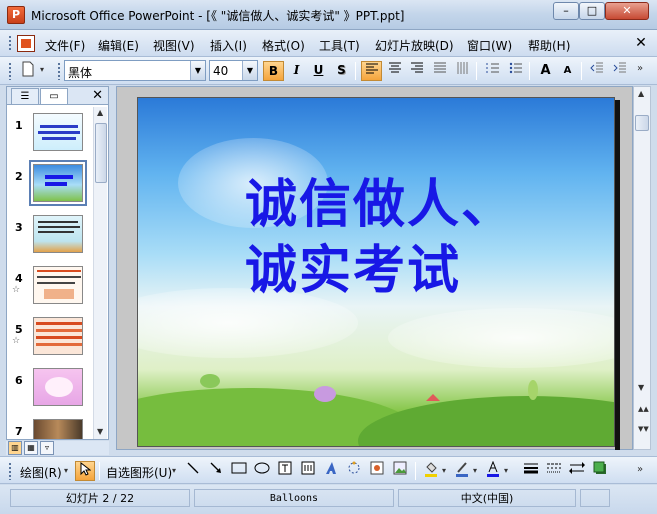 The height and width of the screenshot is (514, 657). I want to click on oval-tool-icon, so click(262, 471).